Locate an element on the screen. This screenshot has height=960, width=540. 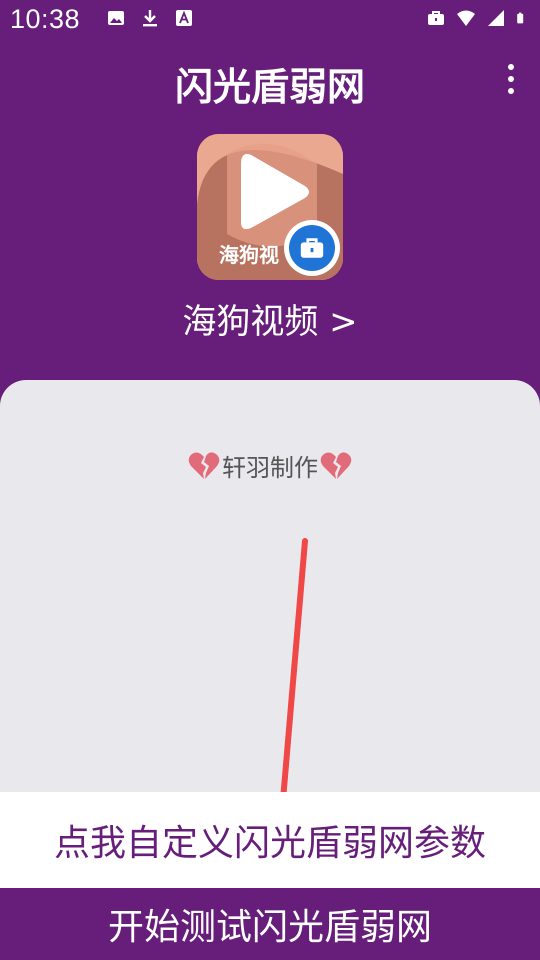
custom-params-button: 点我自定义闪光盾弱网参数 is located at coordinates (270, 840).